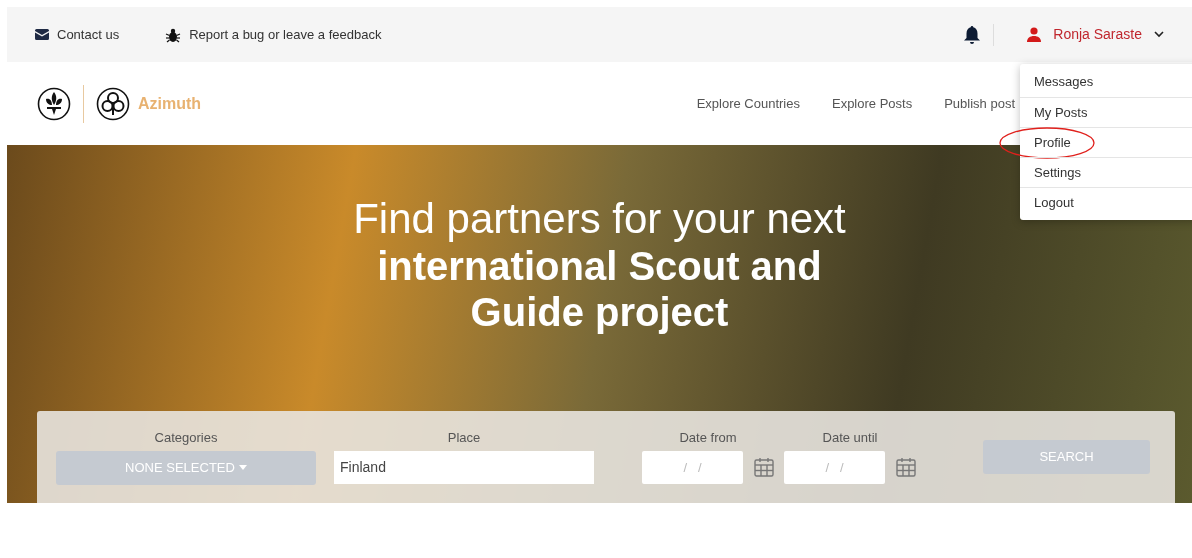  I want to click on nav-link: Publish post, so click(979, 103).